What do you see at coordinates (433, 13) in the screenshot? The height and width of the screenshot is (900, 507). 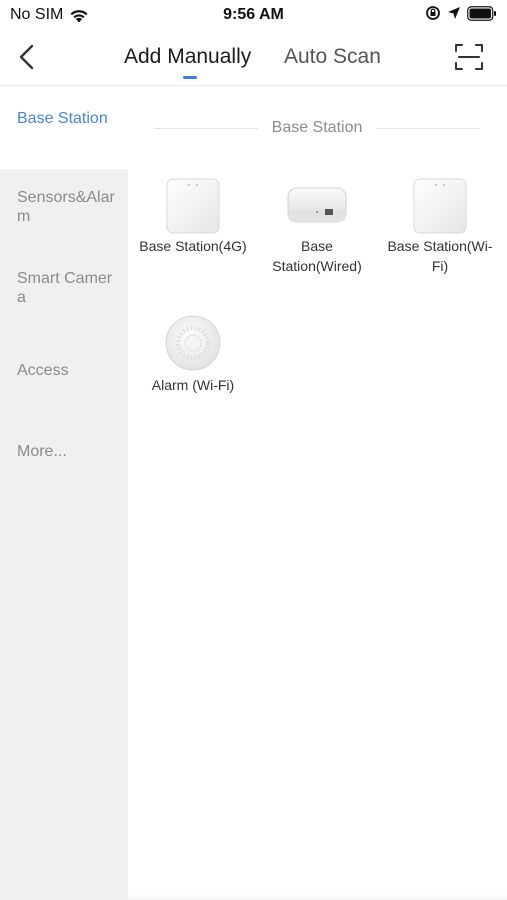 I see `rotation-lock-icon` at bounding box center [433, 13].